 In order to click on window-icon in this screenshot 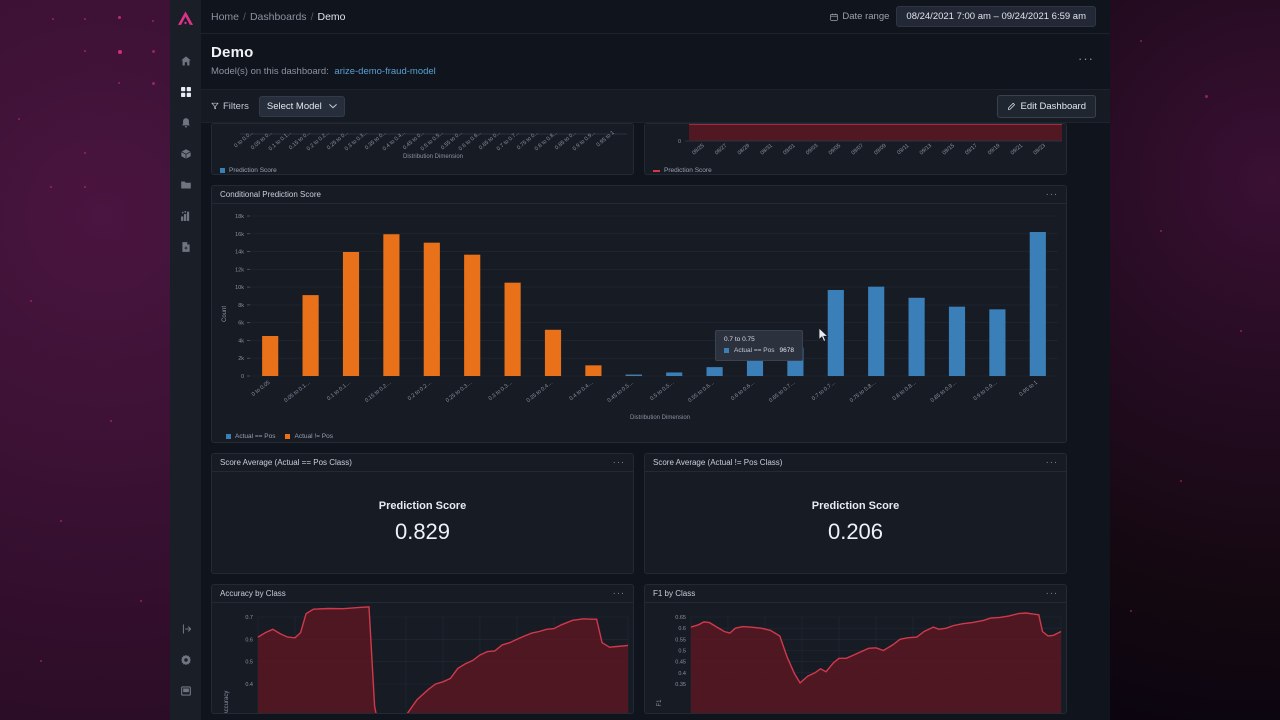, I will do `click(185, 691)`.